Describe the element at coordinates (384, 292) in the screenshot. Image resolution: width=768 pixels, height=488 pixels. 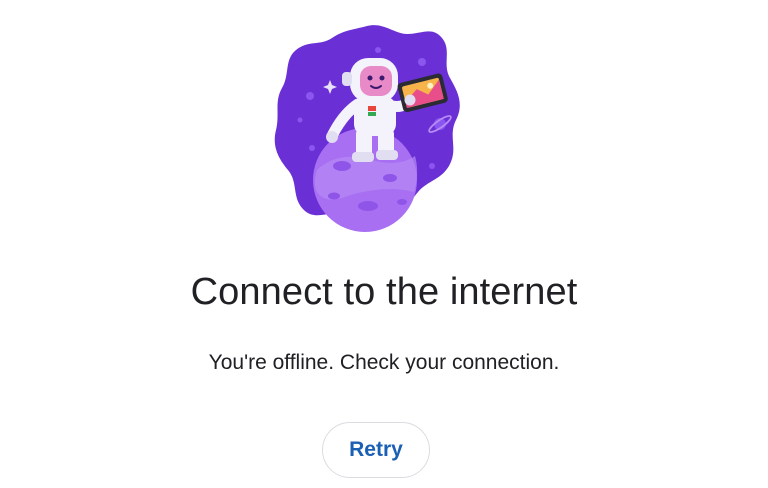
I see `page-title: Connect to the internet` at that location.